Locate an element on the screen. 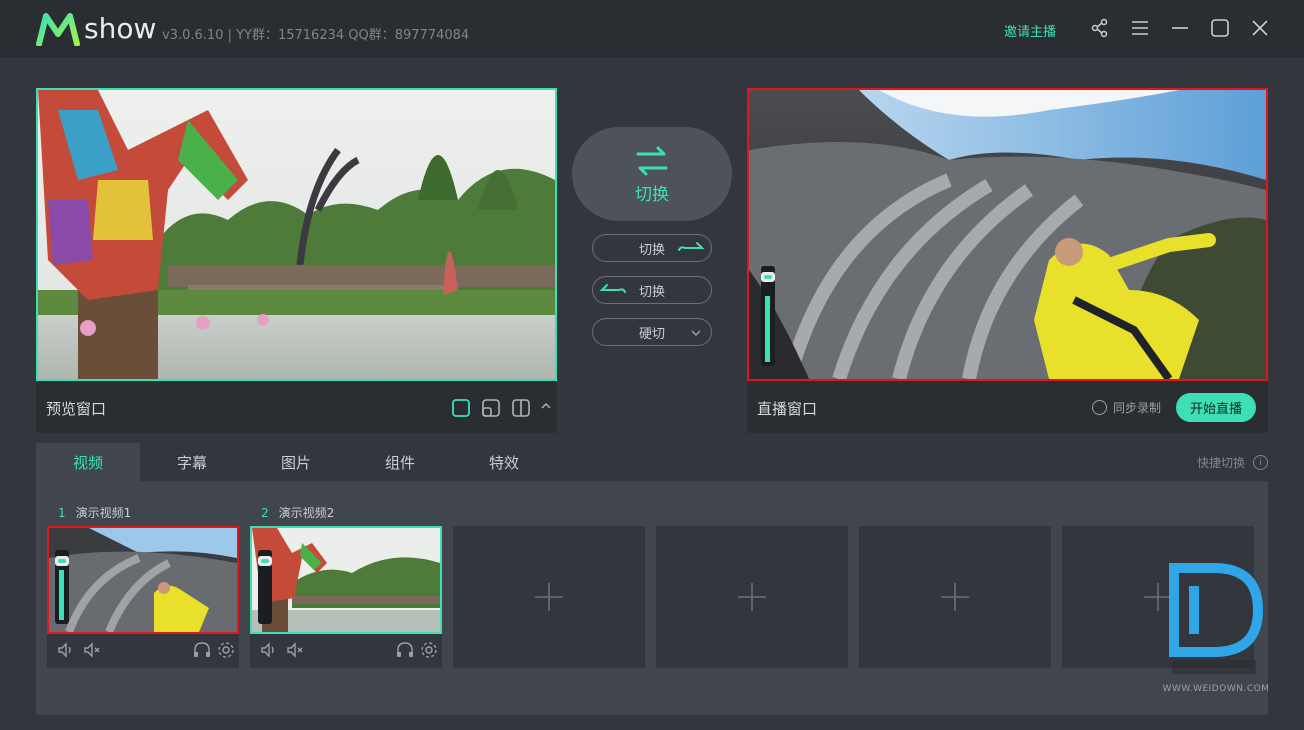 Image resolution: width=1304 pixels, height=730 pixels. watermark-text: WWW.WEIDOWN.COM is located at coordinates (1216, 689).